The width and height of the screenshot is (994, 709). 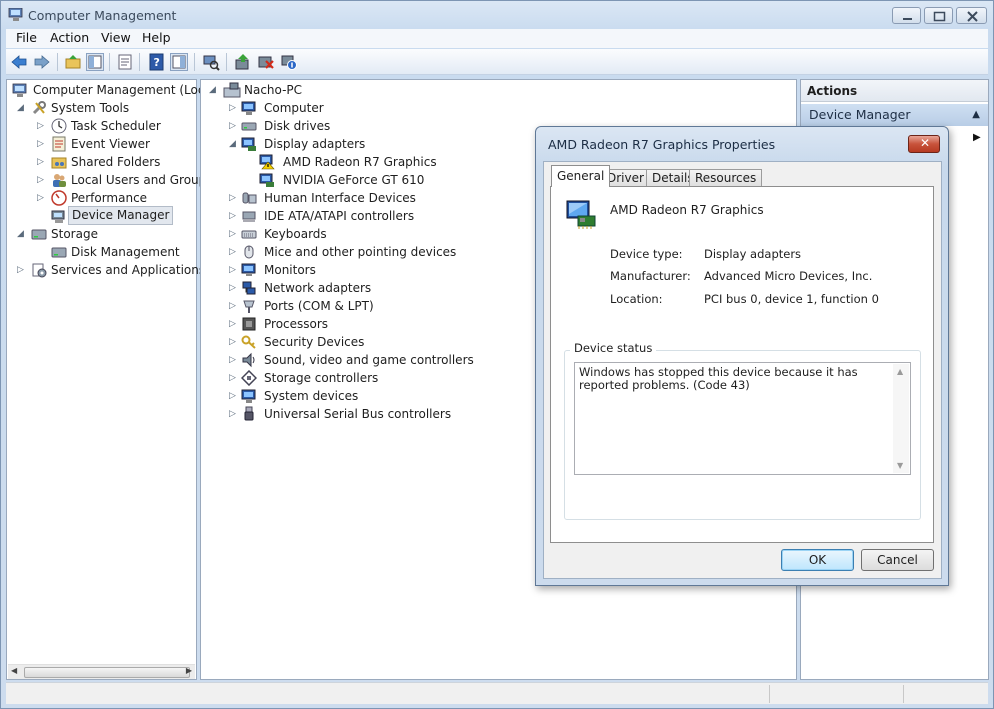 What do you see at coordinates (39, 234) in the screenshot?
I see `storage-icon` at bounding box center [39, 234].